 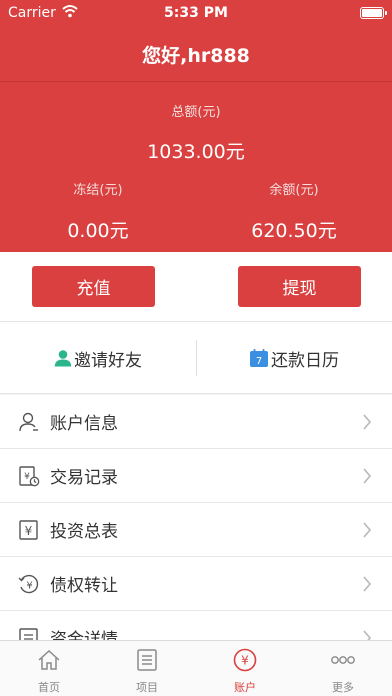 What do you see at coordinates (343, 687) in the screenshot?
I see `tab-label: 更多` at bounding box center [343, 687].